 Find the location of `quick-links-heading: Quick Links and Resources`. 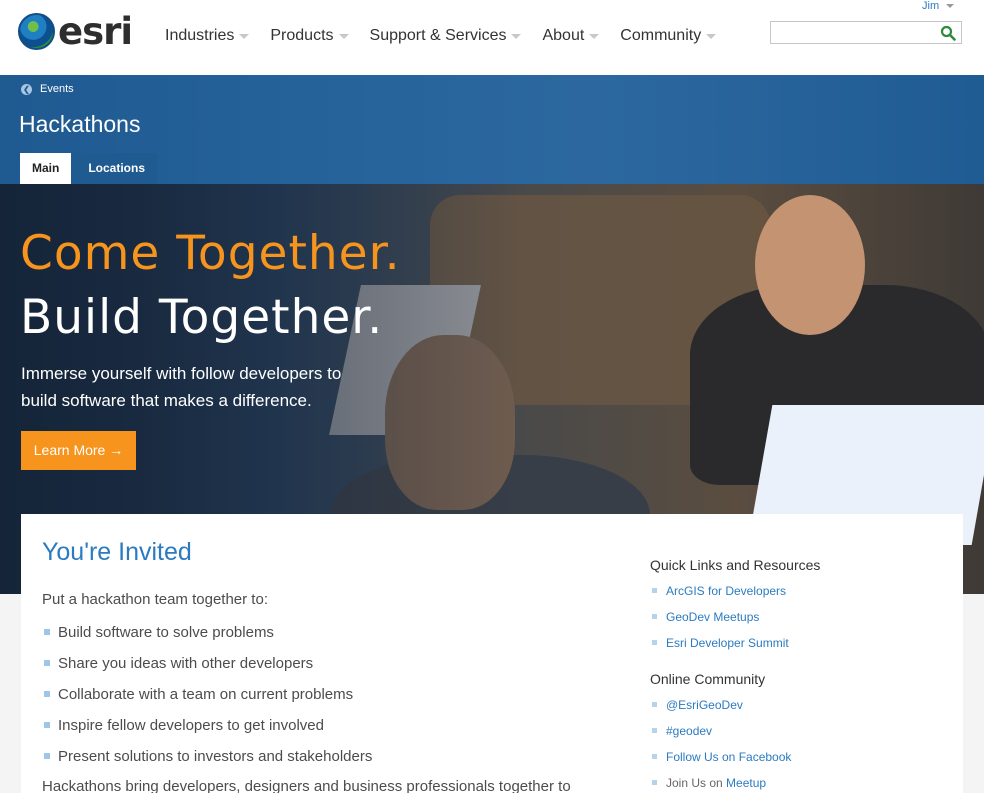

quick-links-heading: Quick Links and Resources is located at coordinates (735, 565).